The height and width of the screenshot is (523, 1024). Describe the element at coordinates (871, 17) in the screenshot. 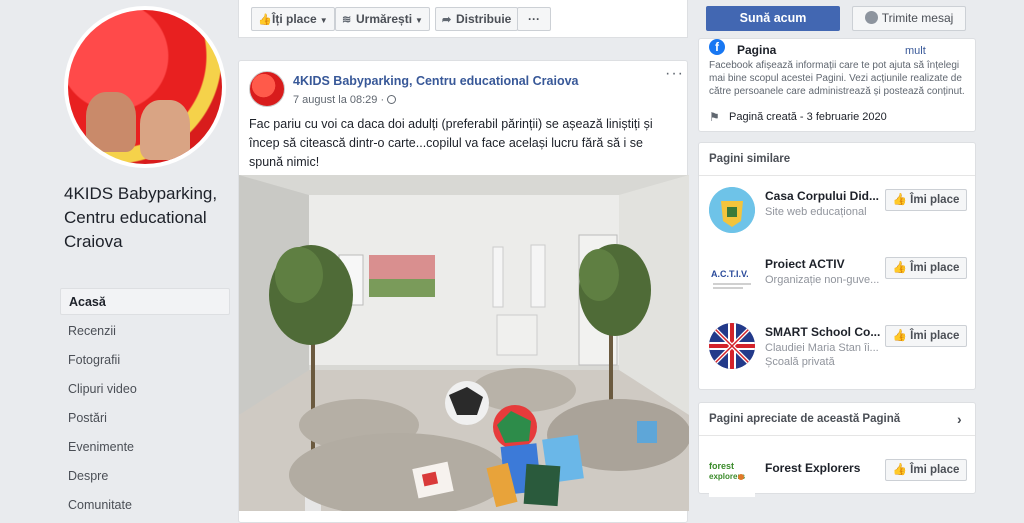

I see `messenger-icon` at that location.